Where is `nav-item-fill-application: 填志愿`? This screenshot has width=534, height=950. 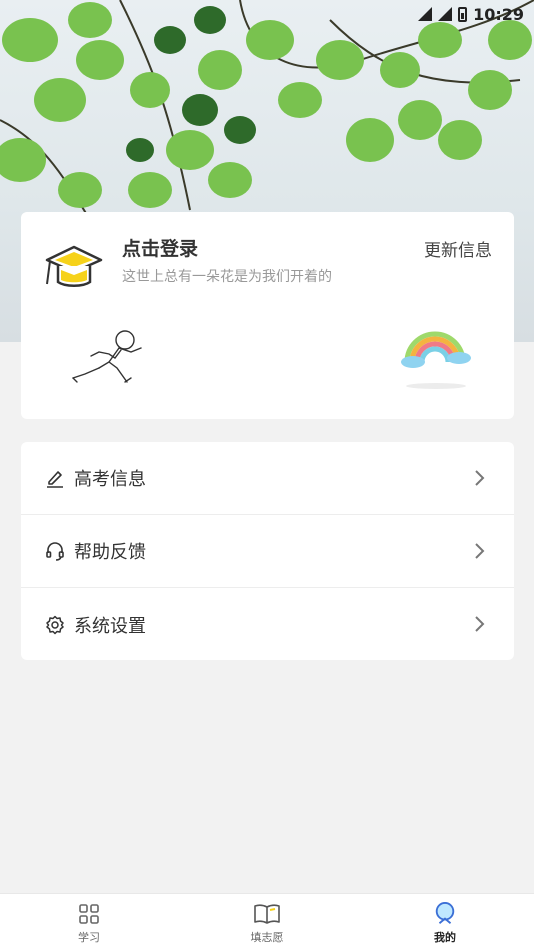
nav-item-fill-application: 填志愿 is located at coordinates (267, 922).